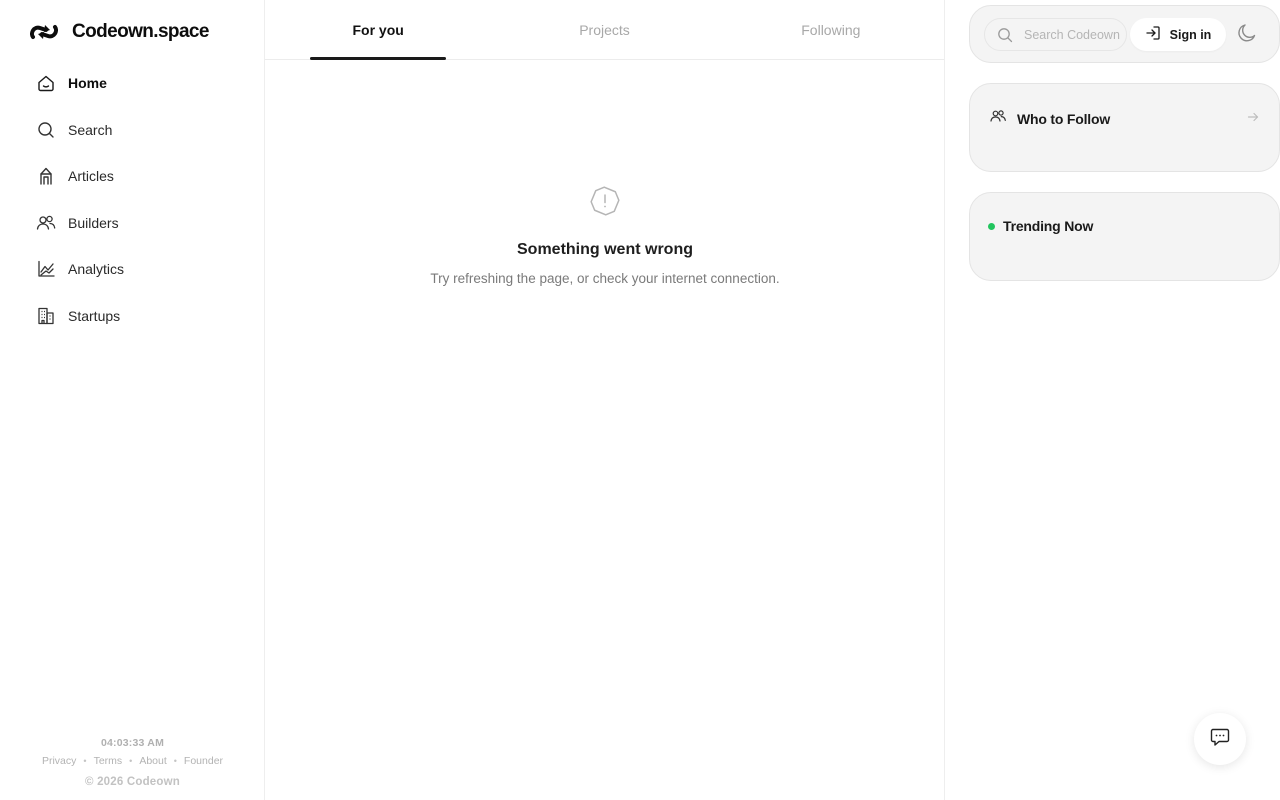 The width and height of the screenshot is (1280, 800). I want to click on codeown-logo-icon, so click(44, 32).